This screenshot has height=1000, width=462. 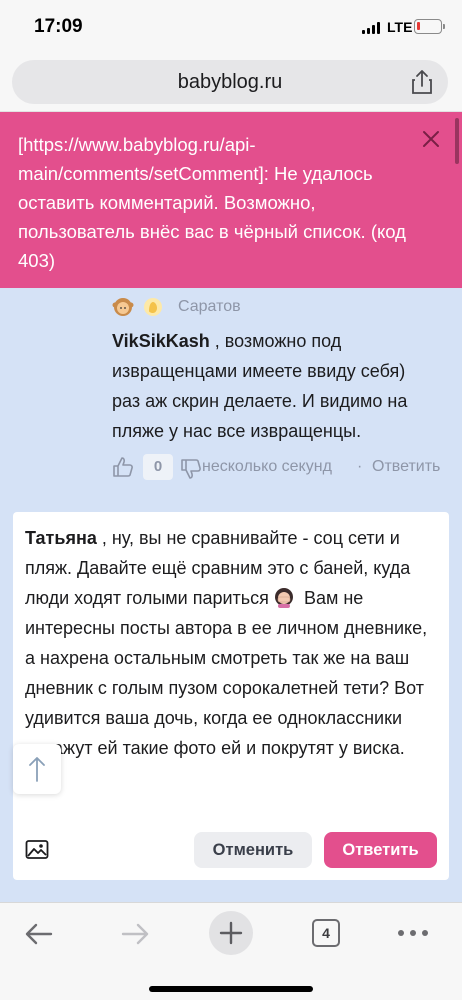 I want to click on thumbs-down-icon, so click(x=191, y=469).